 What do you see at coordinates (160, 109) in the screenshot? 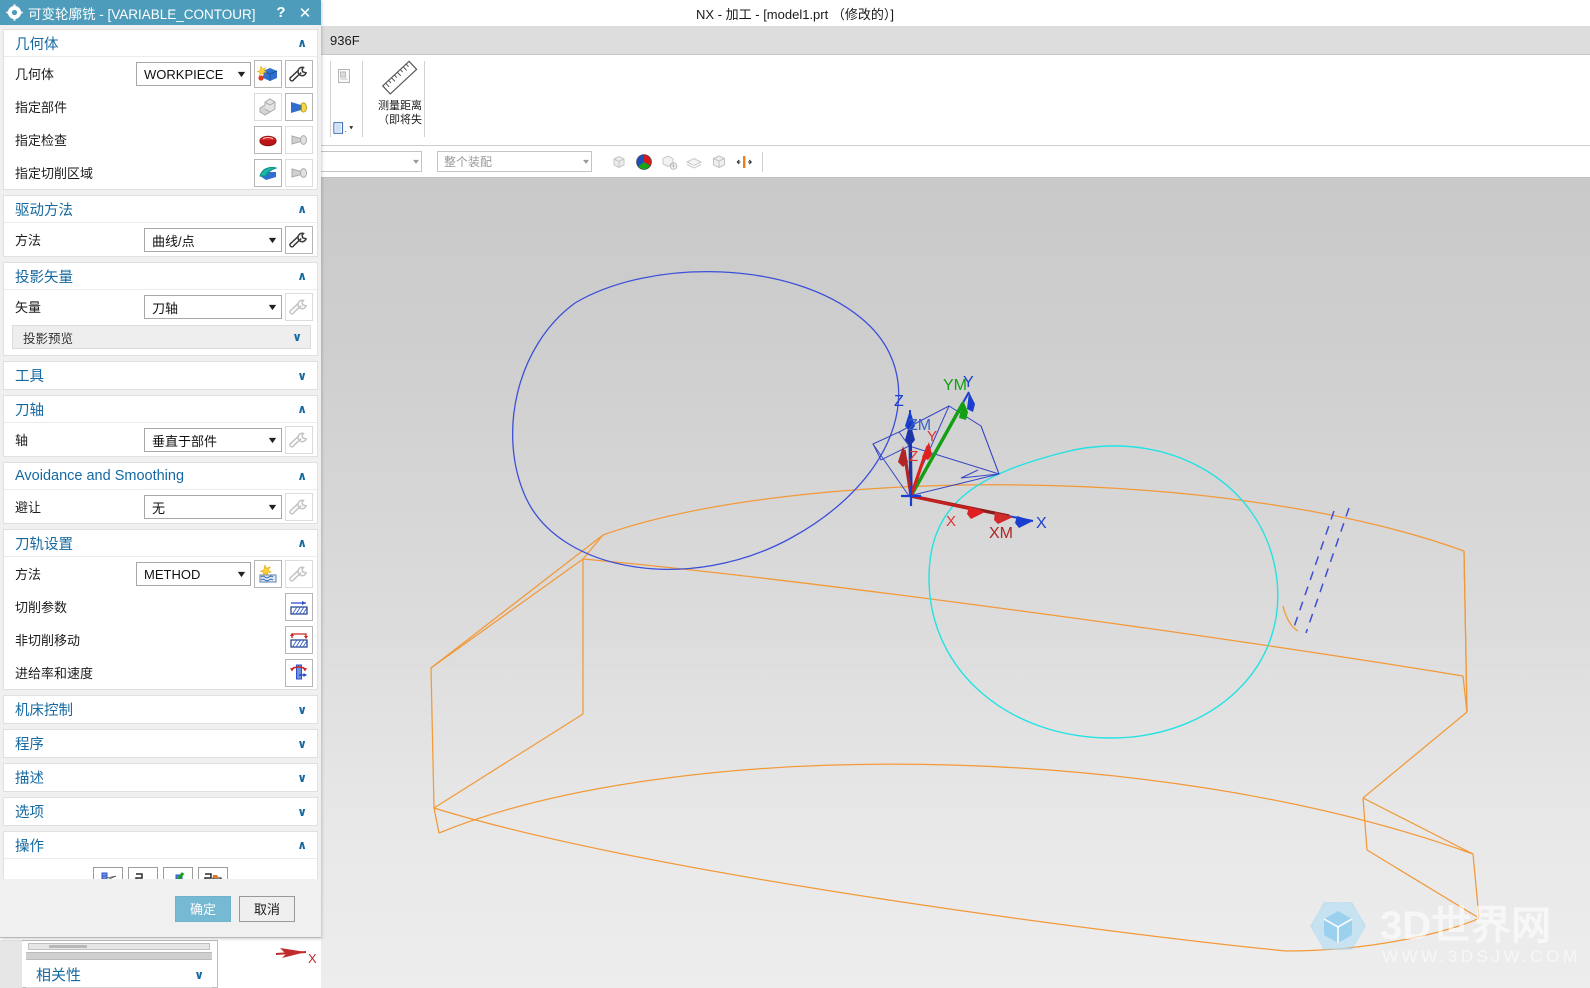
I see `section-geometry: 几何体 ∧ 几何体 WORKPIECE ▼ 指定部件 指定检查 指定切削区域` at bounding box center [160, 109].